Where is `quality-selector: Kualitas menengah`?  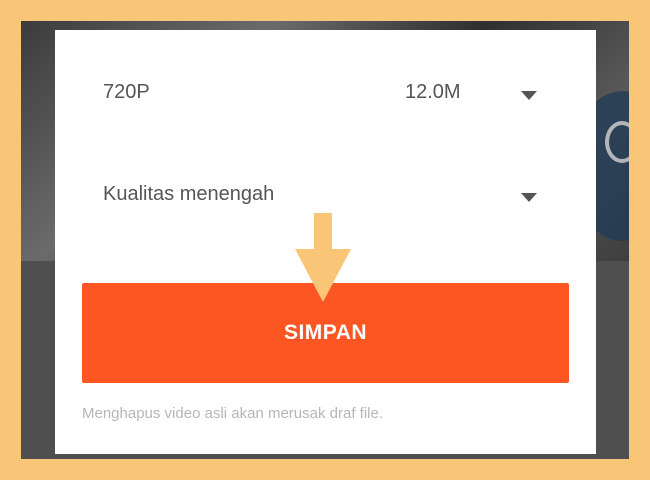
quality-selector: Kualitas menengah is located at coordinates (325, 195).